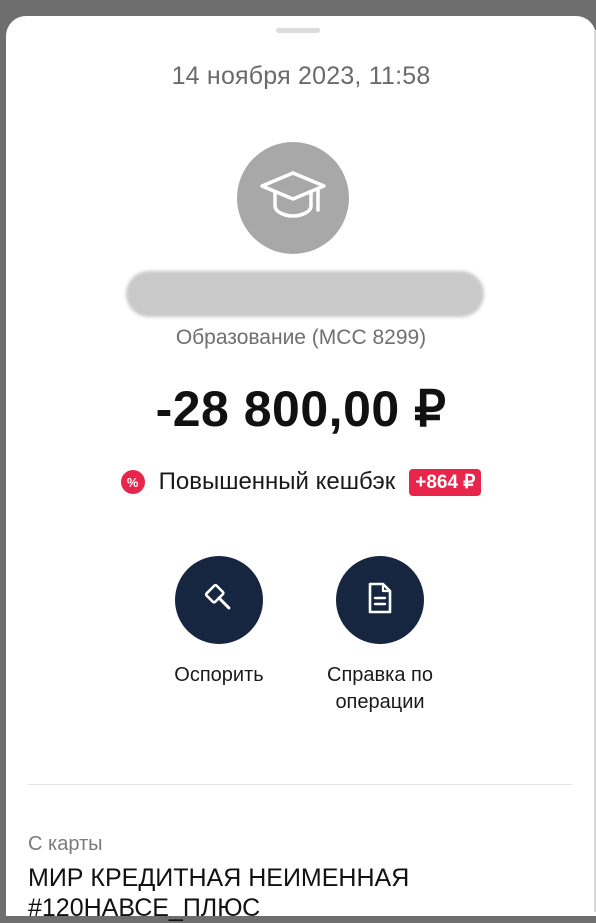 The image size is (596, 923). Describe the element at coordinates (301, 76) in the screenshot. I see `operation-datetime: 14 ноября 2023, 11:58` at that location.